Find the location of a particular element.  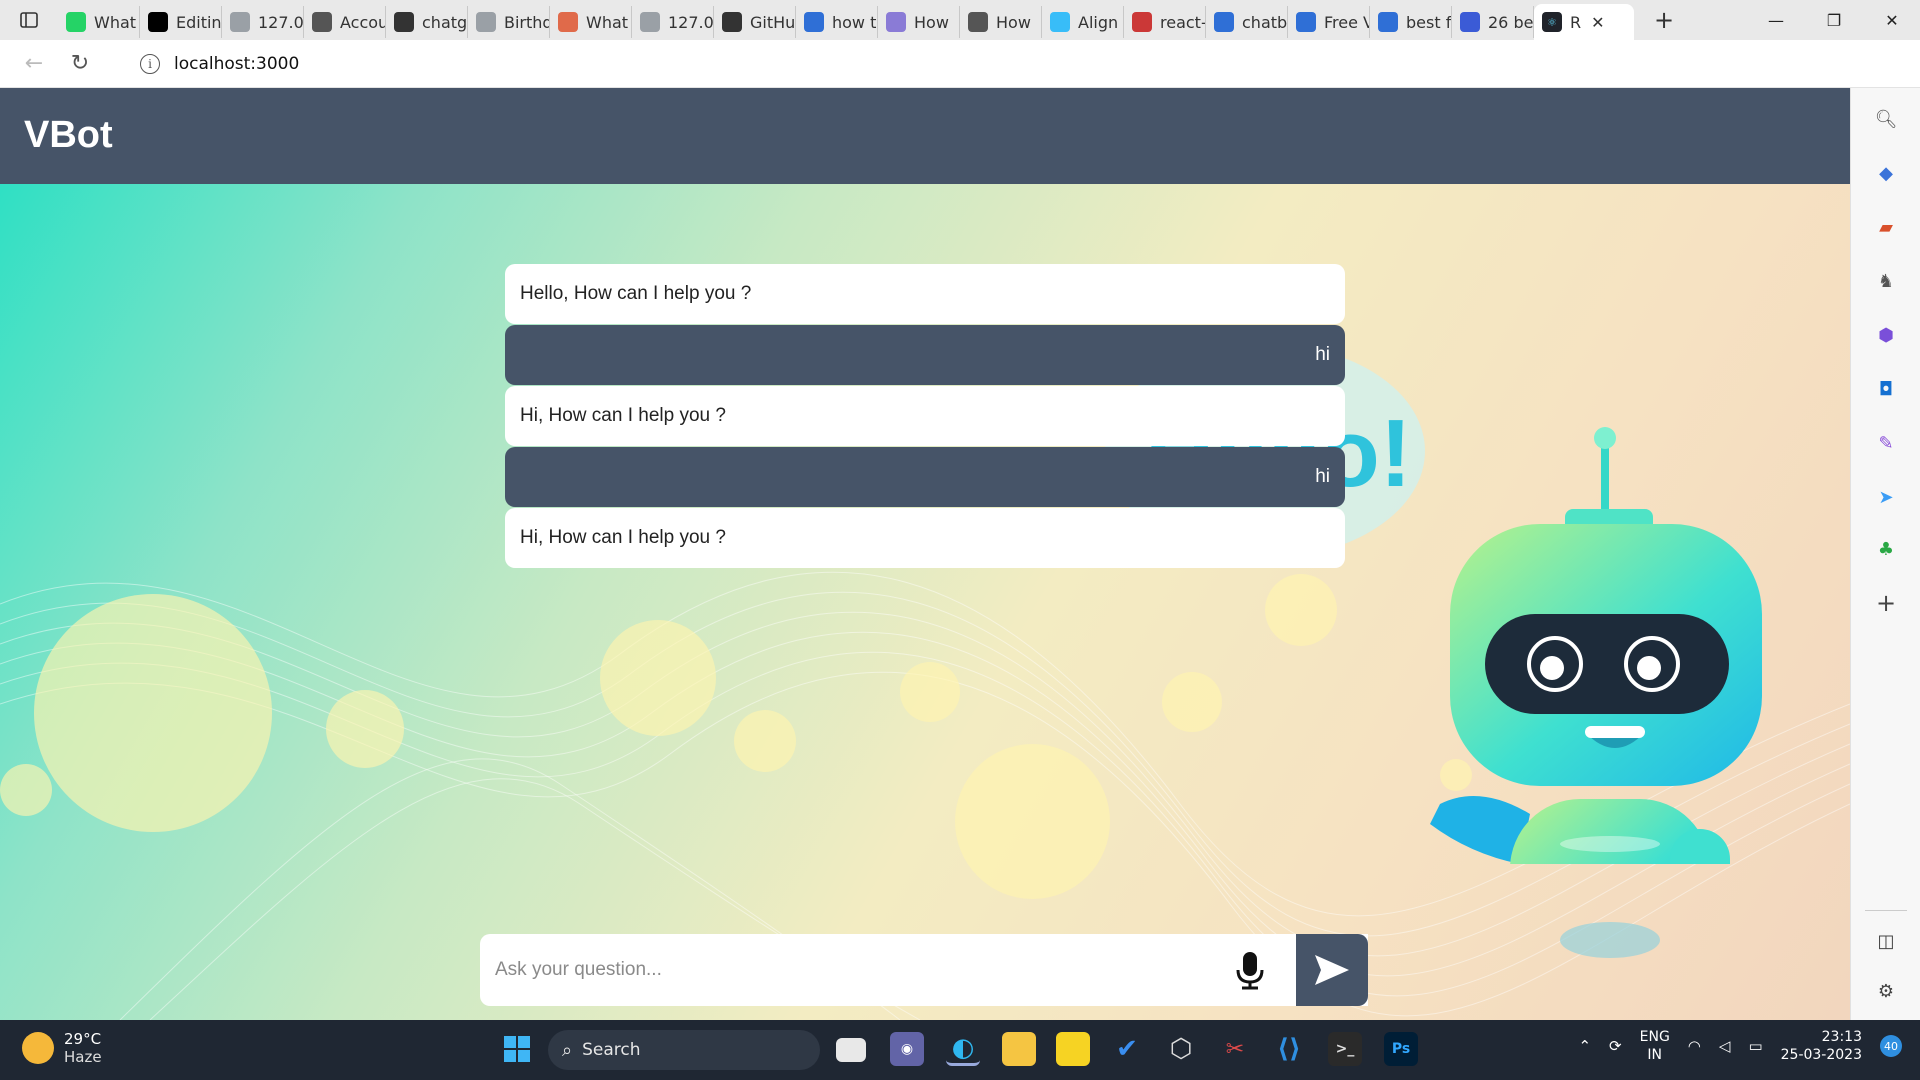

send-icon is located at coordinates (1332, 970).